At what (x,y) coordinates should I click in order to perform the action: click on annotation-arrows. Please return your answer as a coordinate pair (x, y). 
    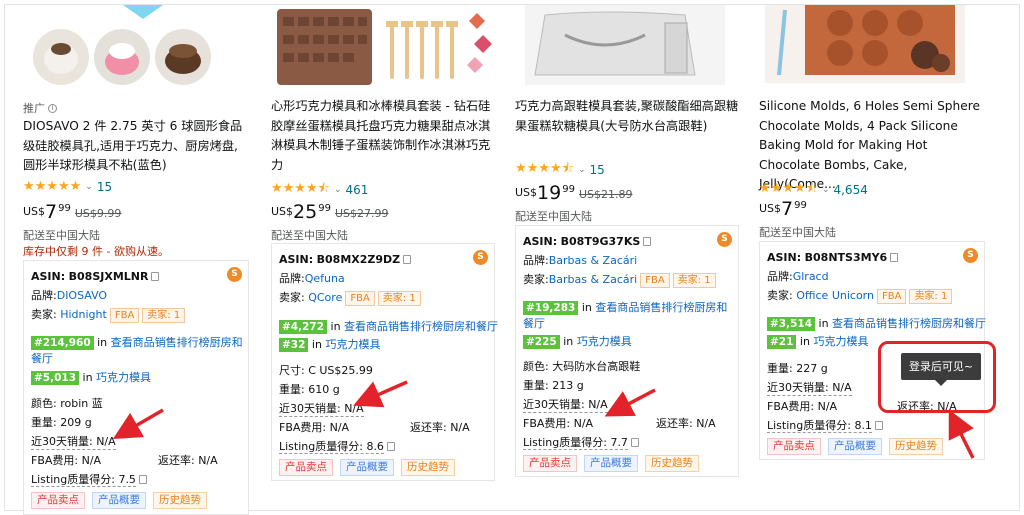
    Looking at the image, I should click on (543, 419).